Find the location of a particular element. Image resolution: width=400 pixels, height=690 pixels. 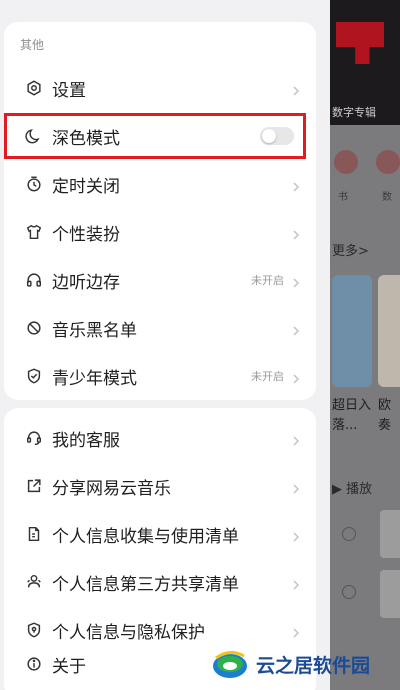

watermark-logo is located at coordinates (230, 664).